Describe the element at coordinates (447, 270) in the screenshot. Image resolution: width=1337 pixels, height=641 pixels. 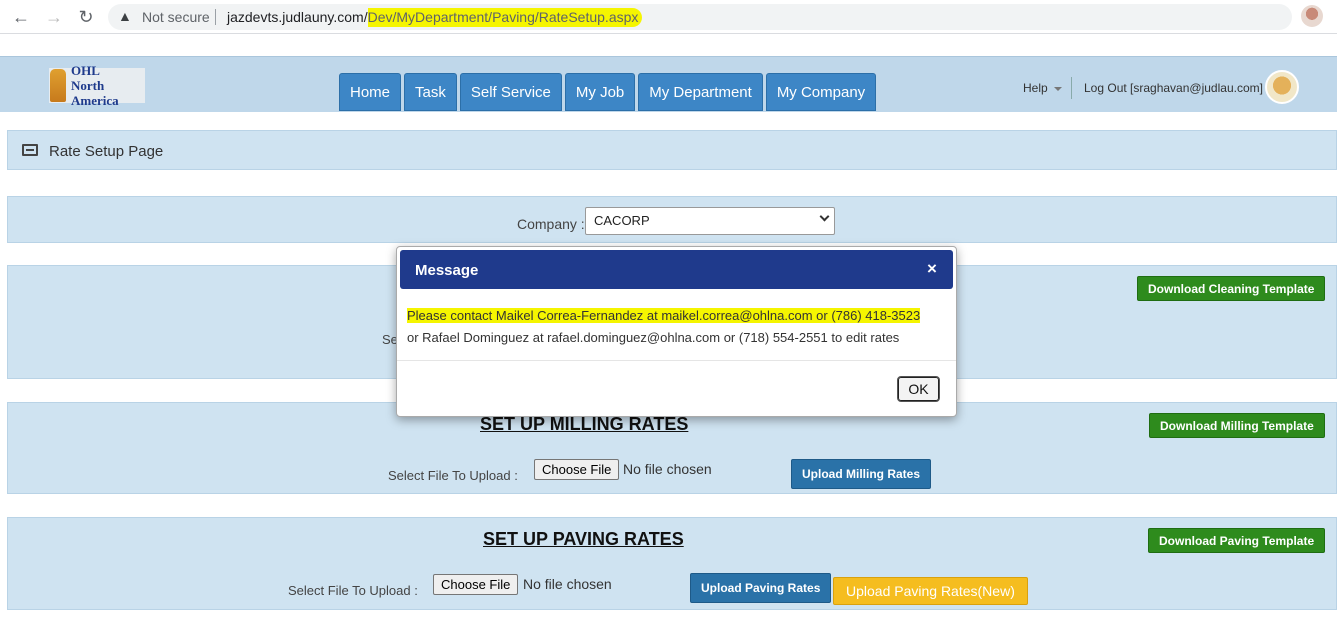
I see `dialog-title: Message` at that location.